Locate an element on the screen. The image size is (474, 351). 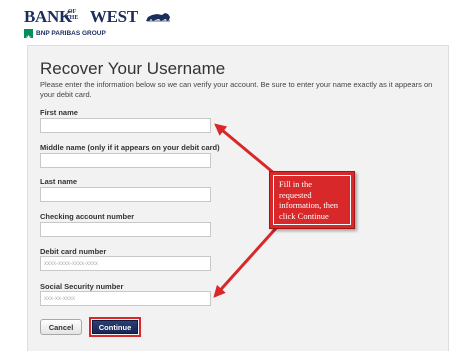
checking-account-label: Checking account number is located at coordinates (87, 216).